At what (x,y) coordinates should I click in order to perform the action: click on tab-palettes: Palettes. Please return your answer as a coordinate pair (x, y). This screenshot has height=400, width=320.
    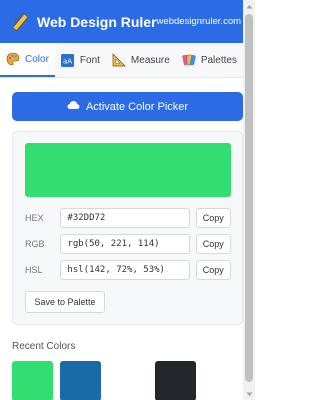
    Looking at the image, I should click on (209, 60).